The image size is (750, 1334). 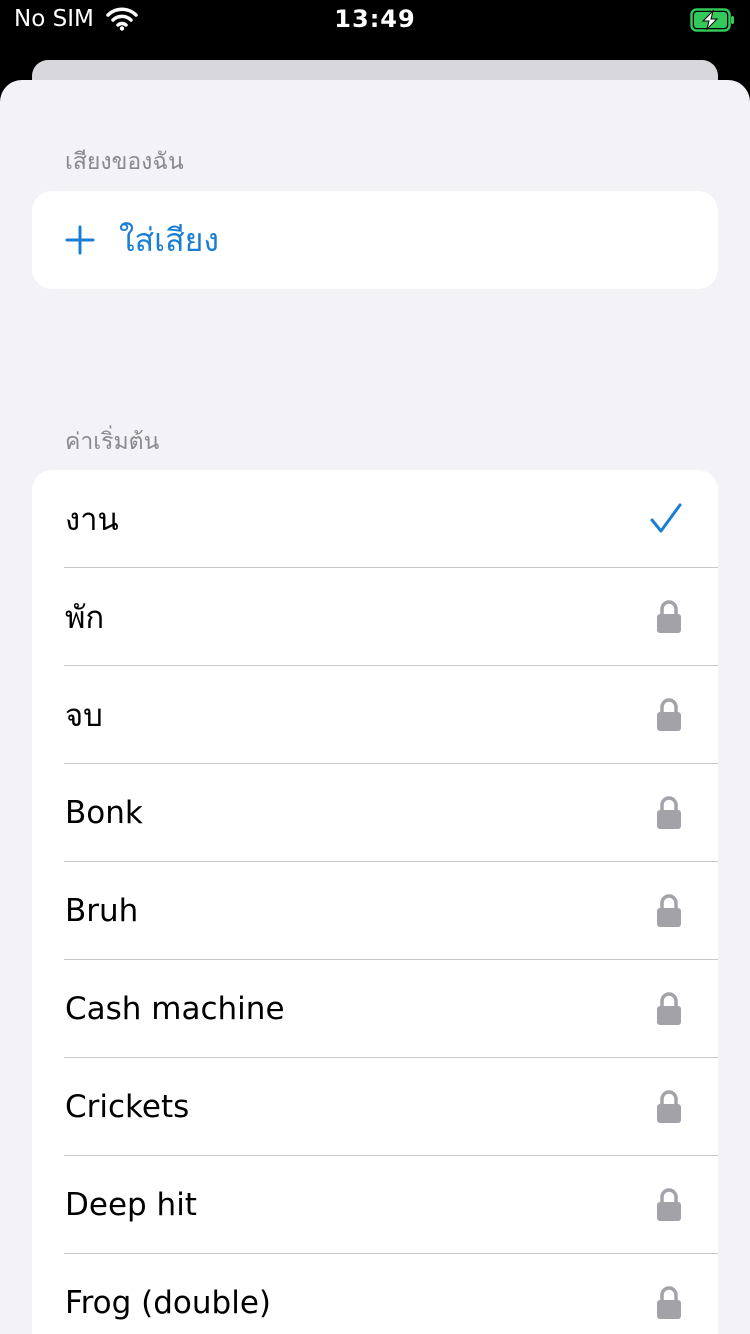 What do you see at coordinates (375, 1009) in the screenshot?
I see `sound-row-cash-machine: Cash machine` at bounding box center [375, 1009].